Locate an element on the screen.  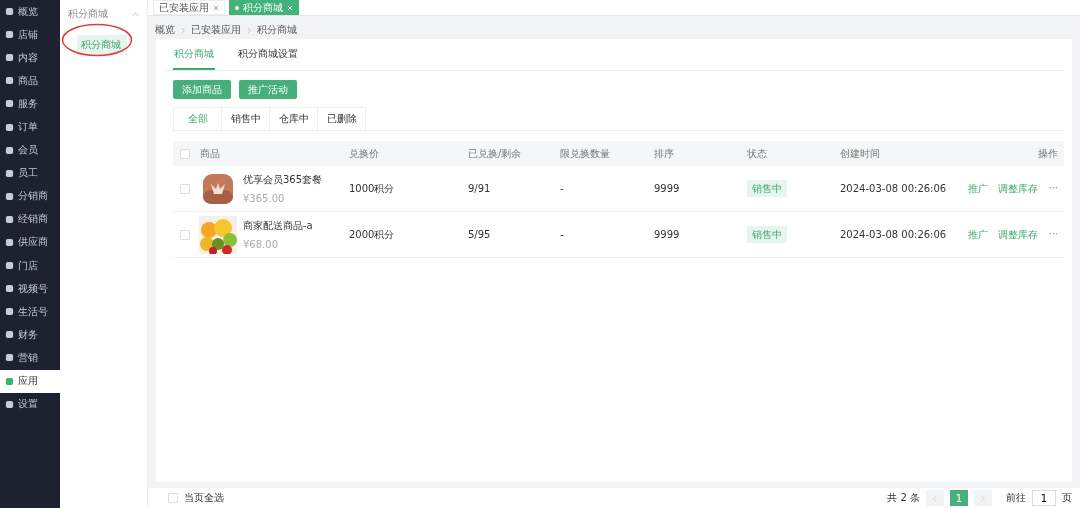
column-header: 状态 is located at coordinates (757, 153).